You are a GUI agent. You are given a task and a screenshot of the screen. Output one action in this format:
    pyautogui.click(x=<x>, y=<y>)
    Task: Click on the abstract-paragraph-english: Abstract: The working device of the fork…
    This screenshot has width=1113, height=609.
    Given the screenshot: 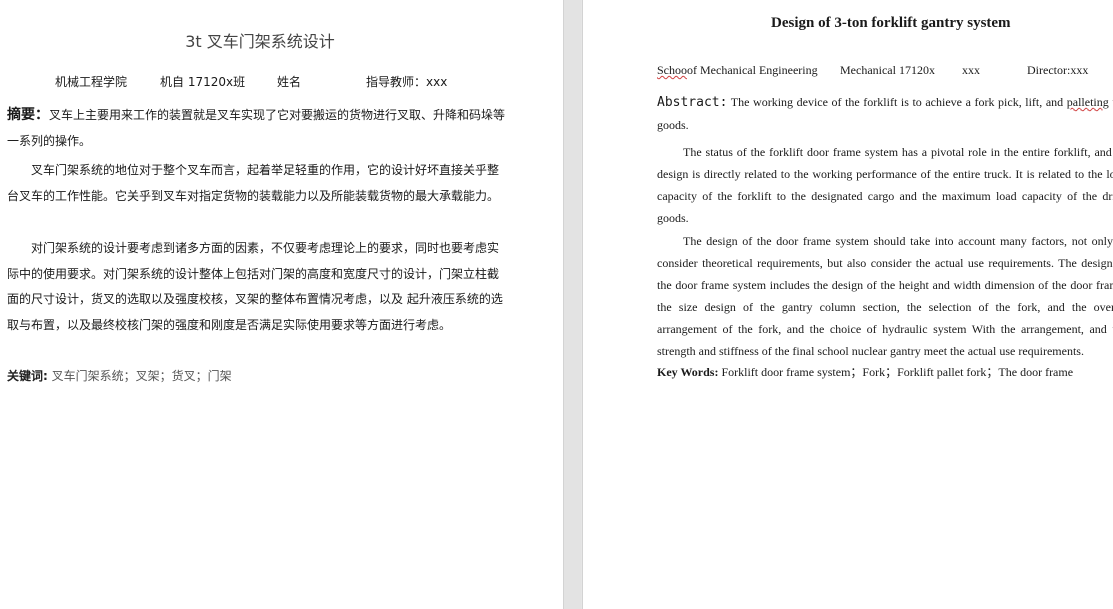 What is the action you would take?
    pyautogui.click(x=885, y=113)
    